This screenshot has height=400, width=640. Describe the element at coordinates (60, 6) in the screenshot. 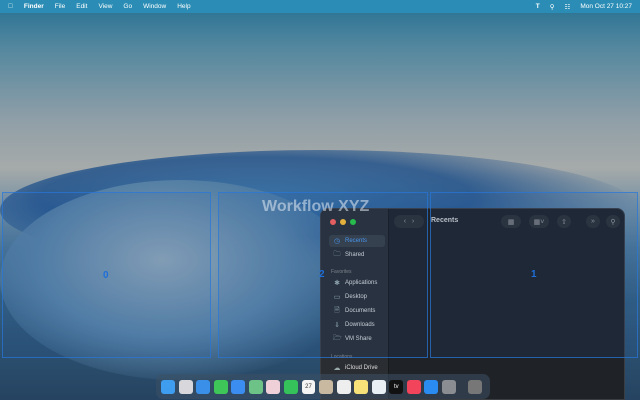

I see `menu-file: File` at that location.